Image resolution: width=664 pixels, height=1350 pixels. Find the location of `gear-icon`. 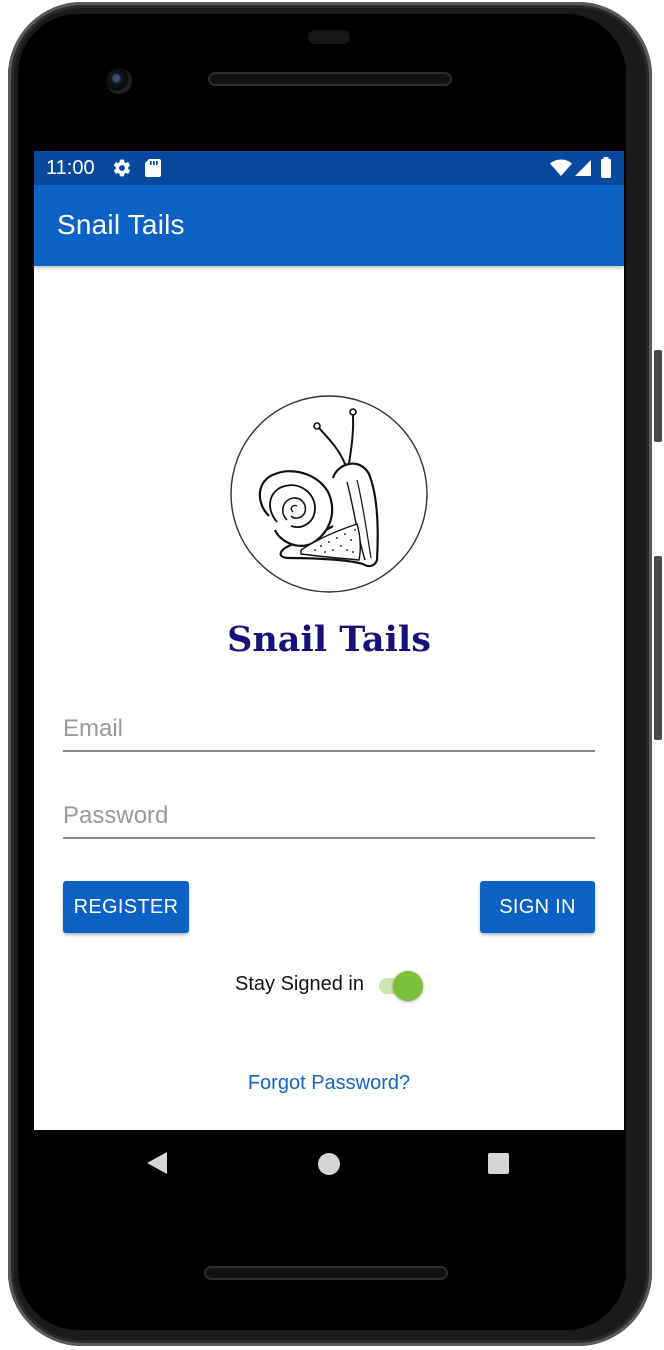

gear-icon is located at coordinates (122, 170).